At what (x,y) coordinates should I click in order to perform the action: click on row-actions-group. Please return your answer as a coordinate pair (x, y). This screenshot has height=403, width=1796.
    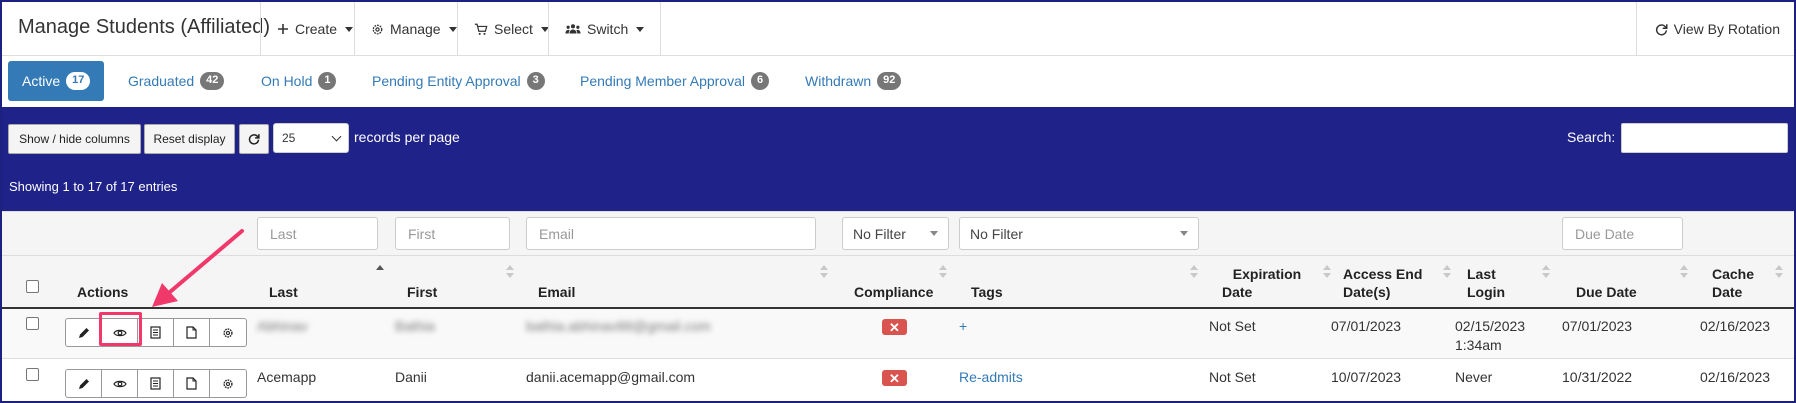
    Looking at the image, I should click on (156, 332).